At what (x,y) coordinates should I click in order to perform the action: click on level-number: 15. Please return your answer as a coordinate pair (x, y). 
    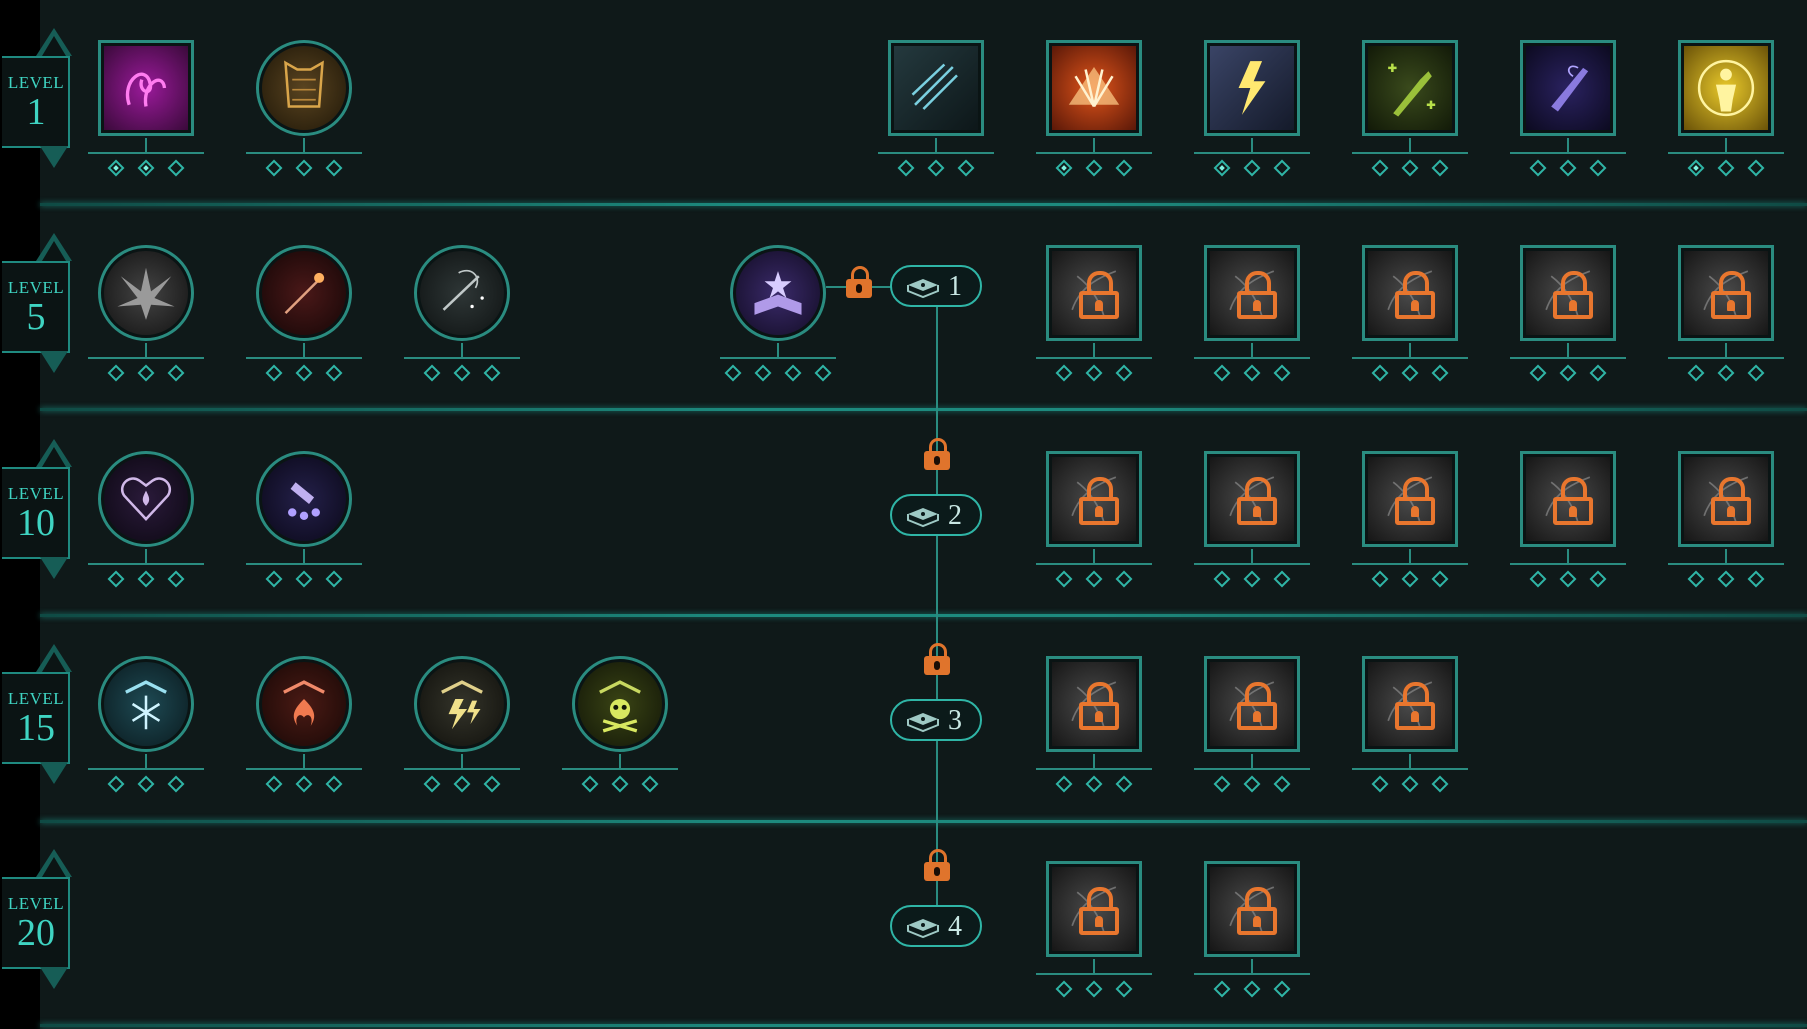
    Looking at the image, I should click on (36, 728).